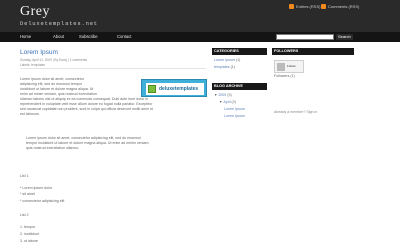 The width and height of the screenshot is (400, 252). Describe the element at coordinates (344, 6) in the screenshot. I see `comments-feed-label: Comments (RSS)` at that location.